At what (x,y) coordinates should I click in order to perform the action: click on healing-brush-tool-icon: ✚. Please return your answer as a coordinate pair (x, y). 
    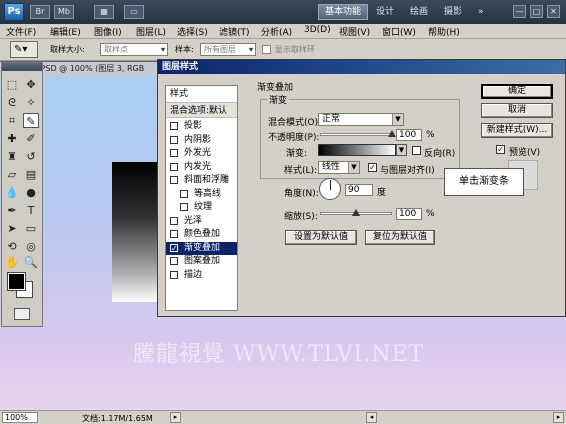
    Looking at the image, I should click on (12, 138).